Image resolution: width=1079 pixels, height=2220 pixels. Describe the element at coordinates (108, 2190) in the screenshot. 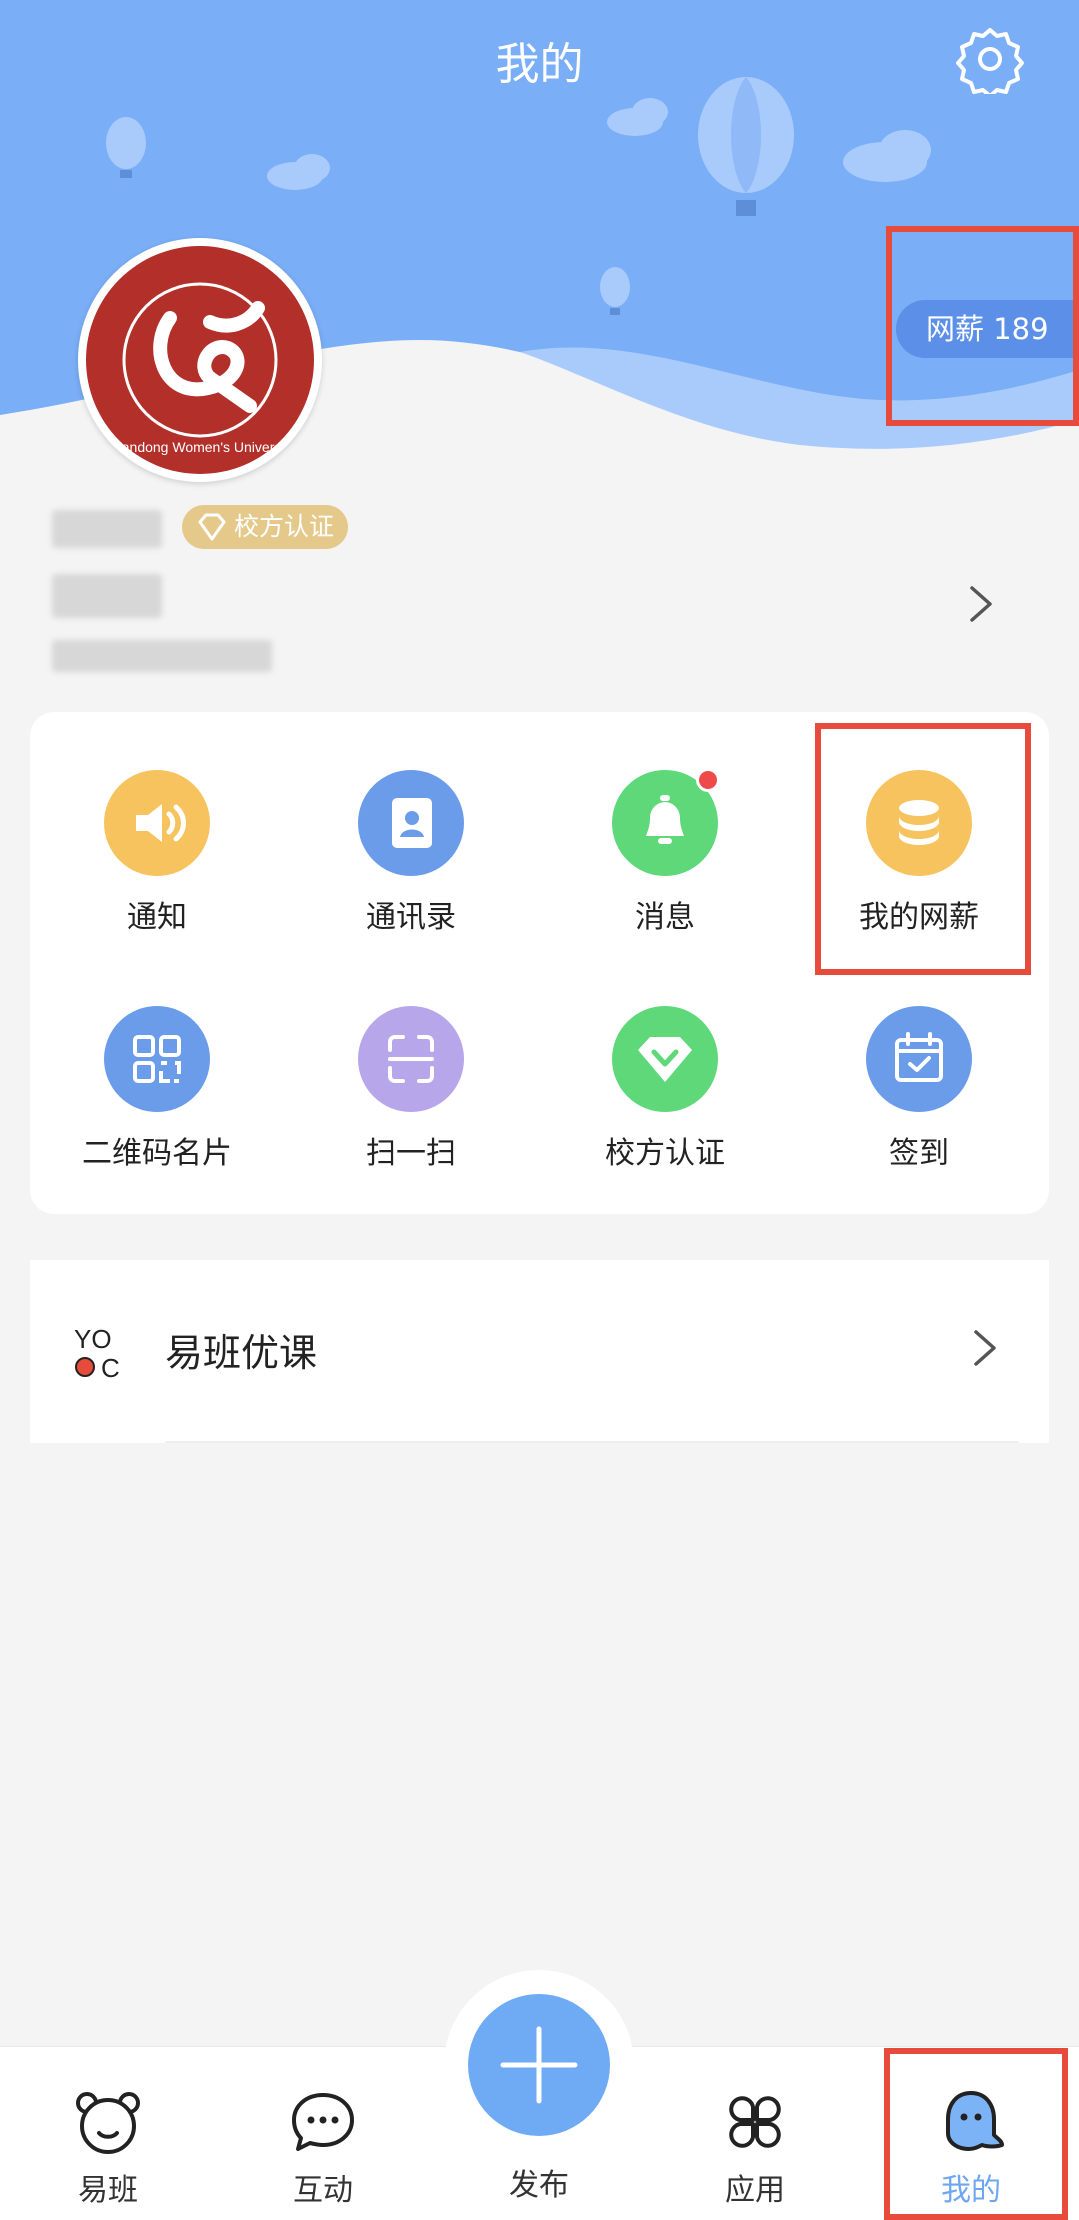

I see `tab-label: 易班` at that location.